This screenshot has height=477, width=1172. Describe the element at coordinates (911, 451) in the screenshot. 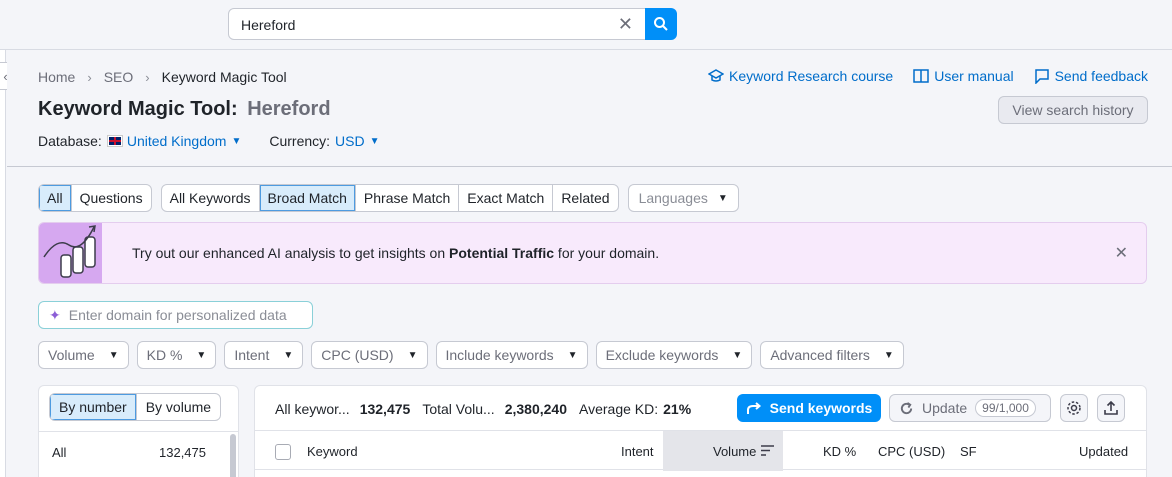

I see `column-cpc: CPC (USD)` at that location.